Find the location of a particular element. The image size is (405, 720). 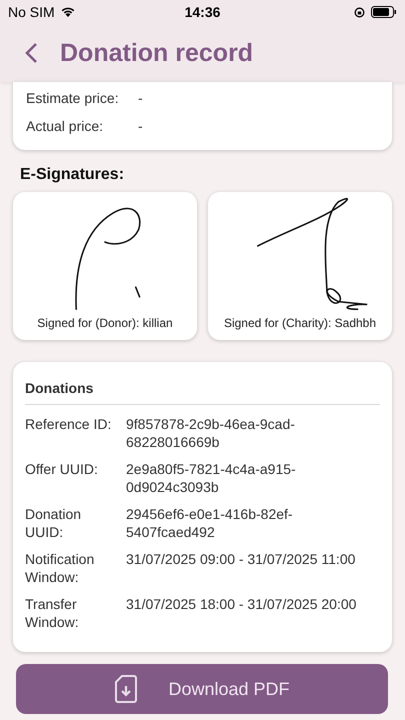

field-label: Reference ID: is located at coordinates (68, 424).